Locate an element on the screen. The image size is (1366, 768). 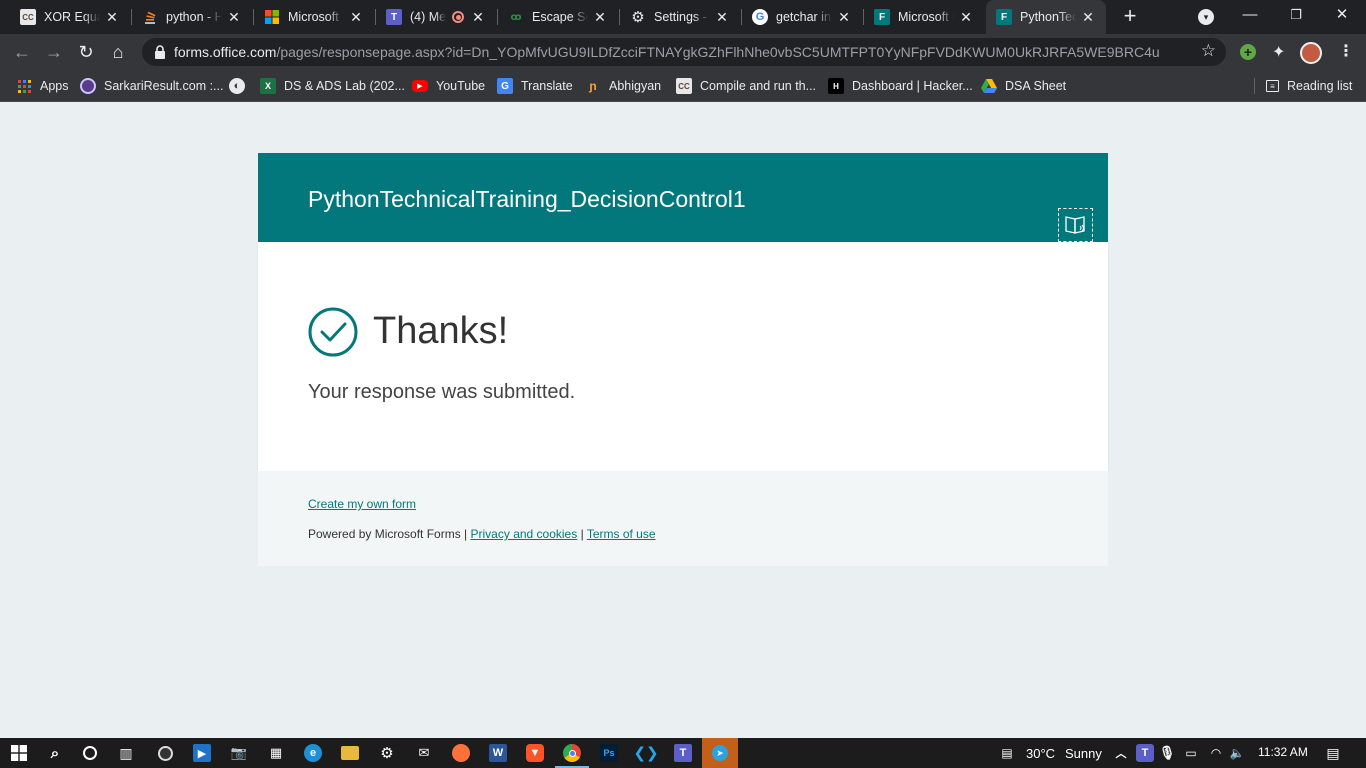
bookmark-translate: G Translate is located at coordinates (535, 86).